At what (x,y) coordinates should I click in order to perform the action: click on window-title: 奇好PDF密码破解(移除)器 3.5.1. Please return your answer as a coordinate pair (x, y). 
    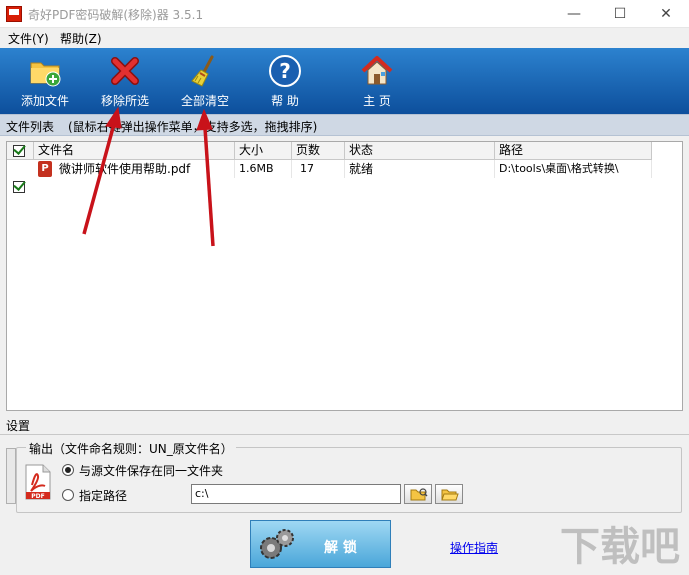
    Looking at the image, I should click on (116, 15).